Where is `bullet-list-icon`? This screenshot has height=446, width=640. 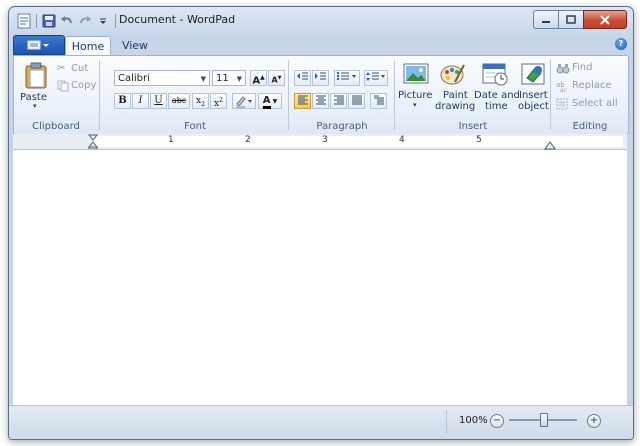
bullet-list-icon is located at coordinates (346, 76).